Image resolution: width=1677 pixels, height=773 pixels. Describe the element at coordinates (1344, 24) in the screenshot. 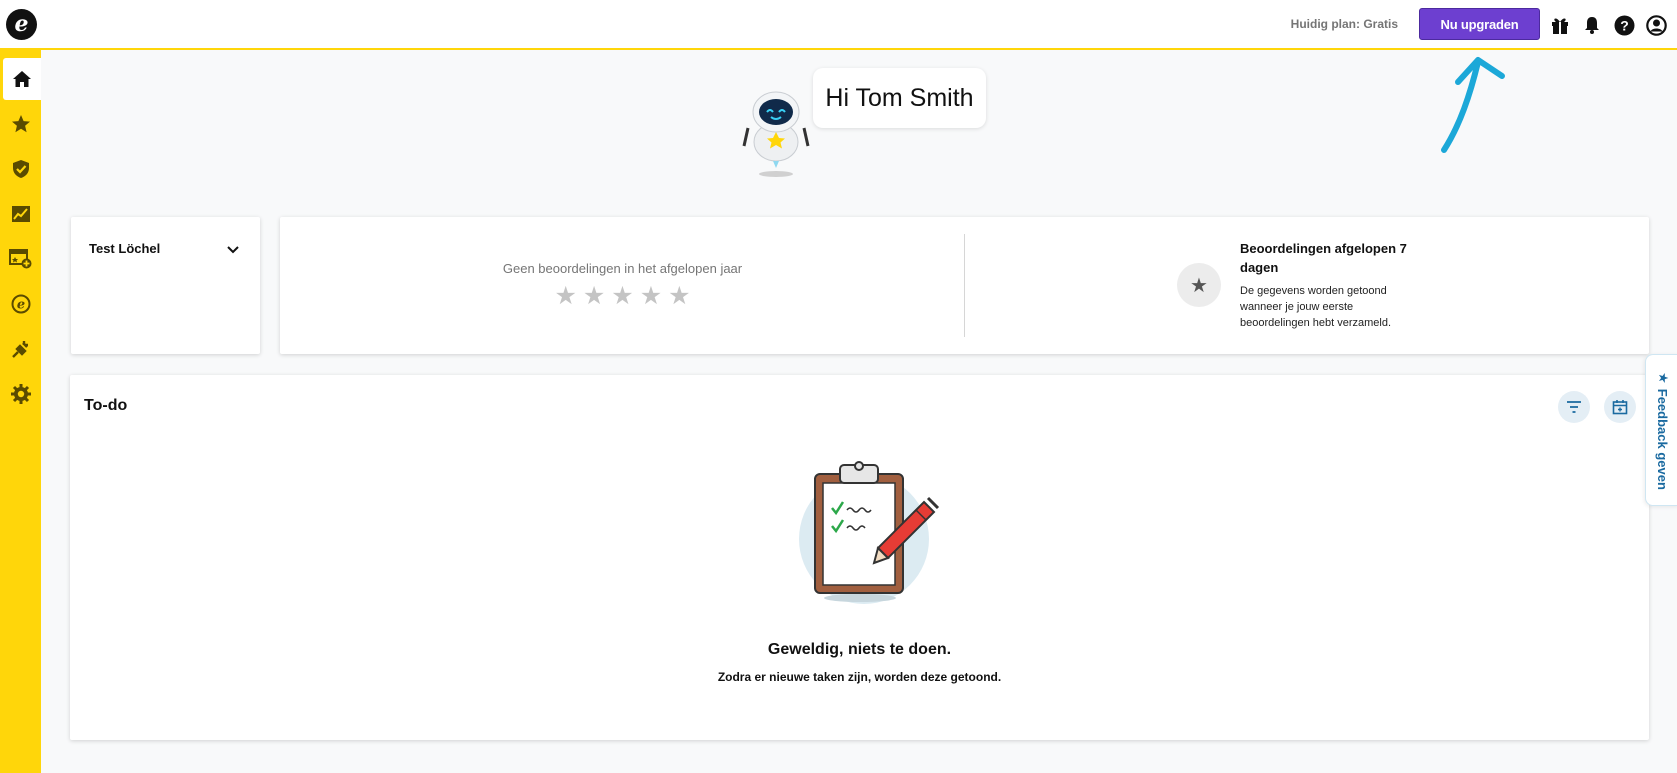

I see `current-plan-label: Huidig plan: Gratis` at that location.